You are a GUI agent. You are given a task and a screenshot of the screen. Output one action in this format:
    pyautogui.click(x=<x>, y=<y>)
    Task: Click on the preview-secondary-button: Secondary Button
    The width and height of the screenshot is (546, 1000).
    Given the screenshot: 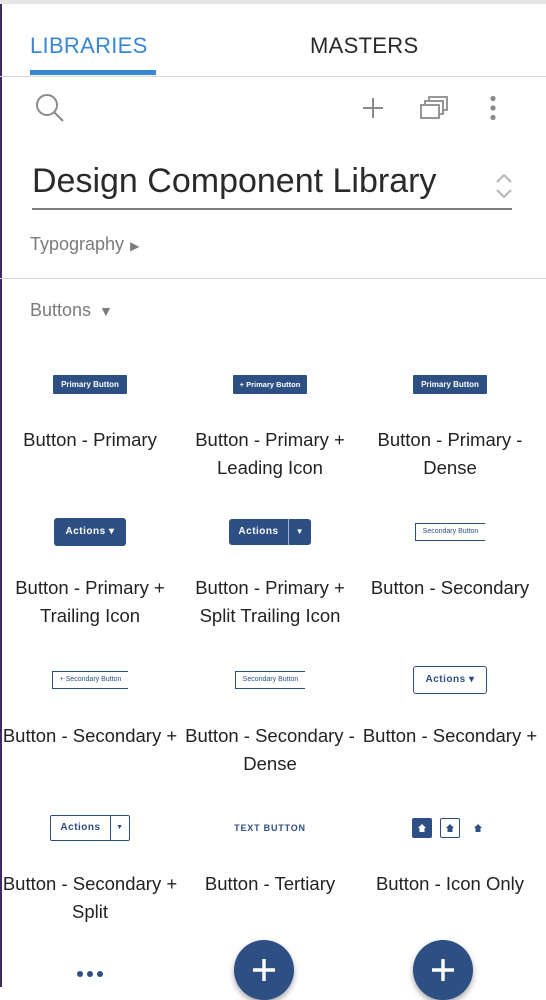 What is the action you would take?
    pyautogui.click(x=450, y=532)
    